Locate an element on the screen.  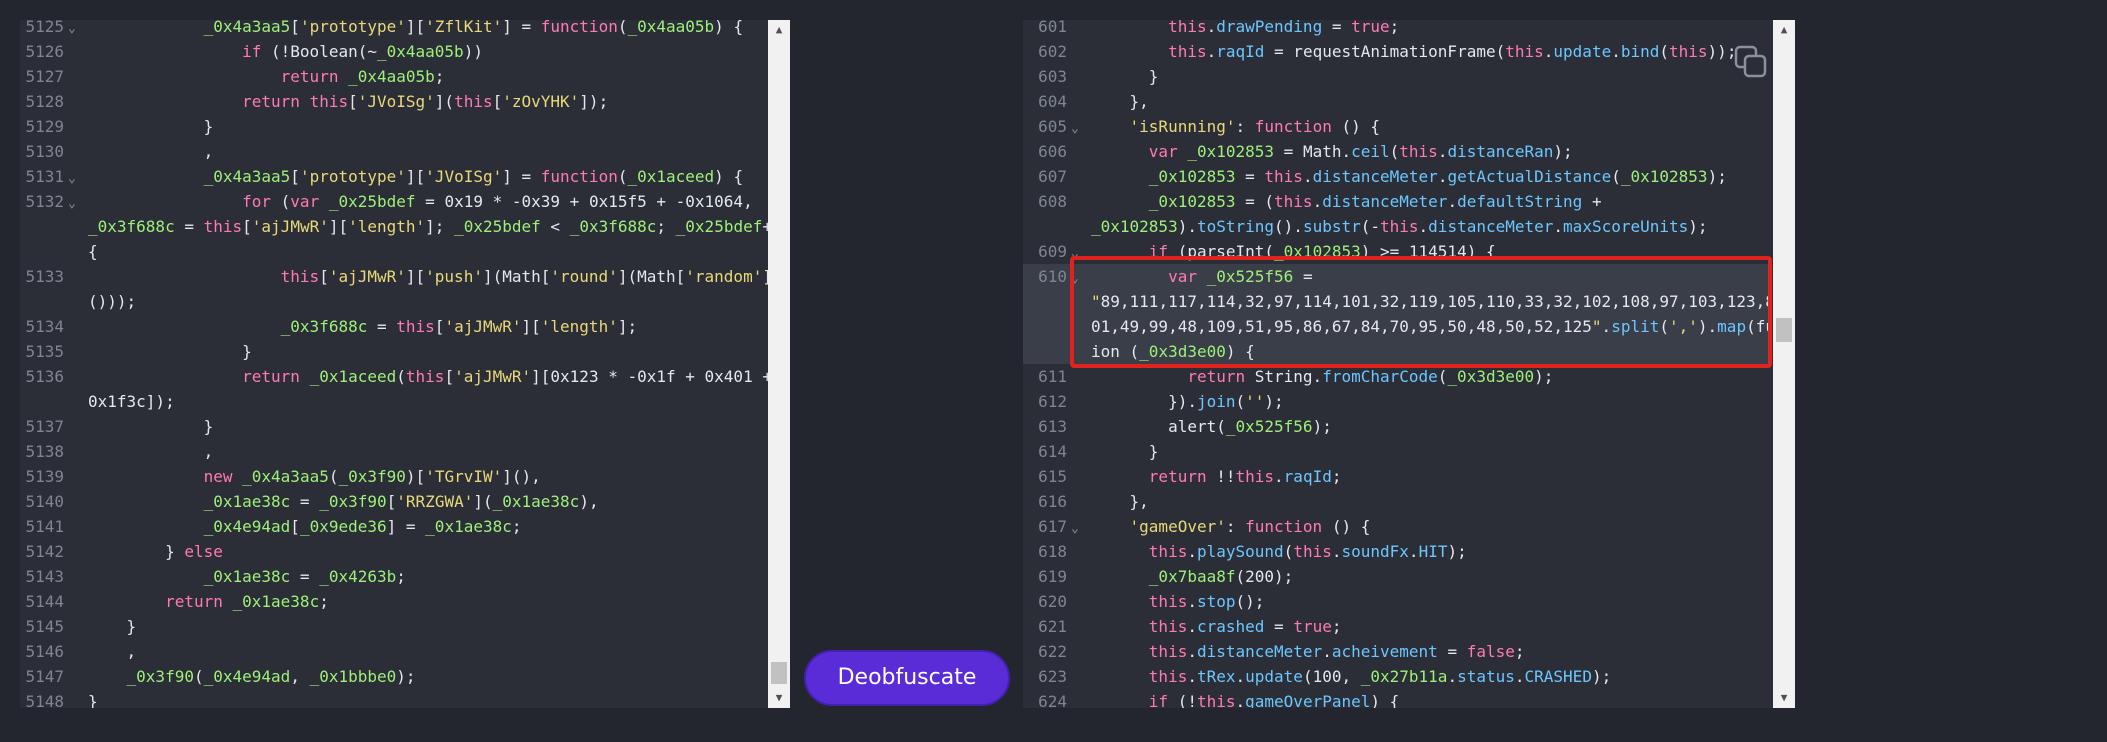
line-number: 5136 is located at coordinates (44, 376).